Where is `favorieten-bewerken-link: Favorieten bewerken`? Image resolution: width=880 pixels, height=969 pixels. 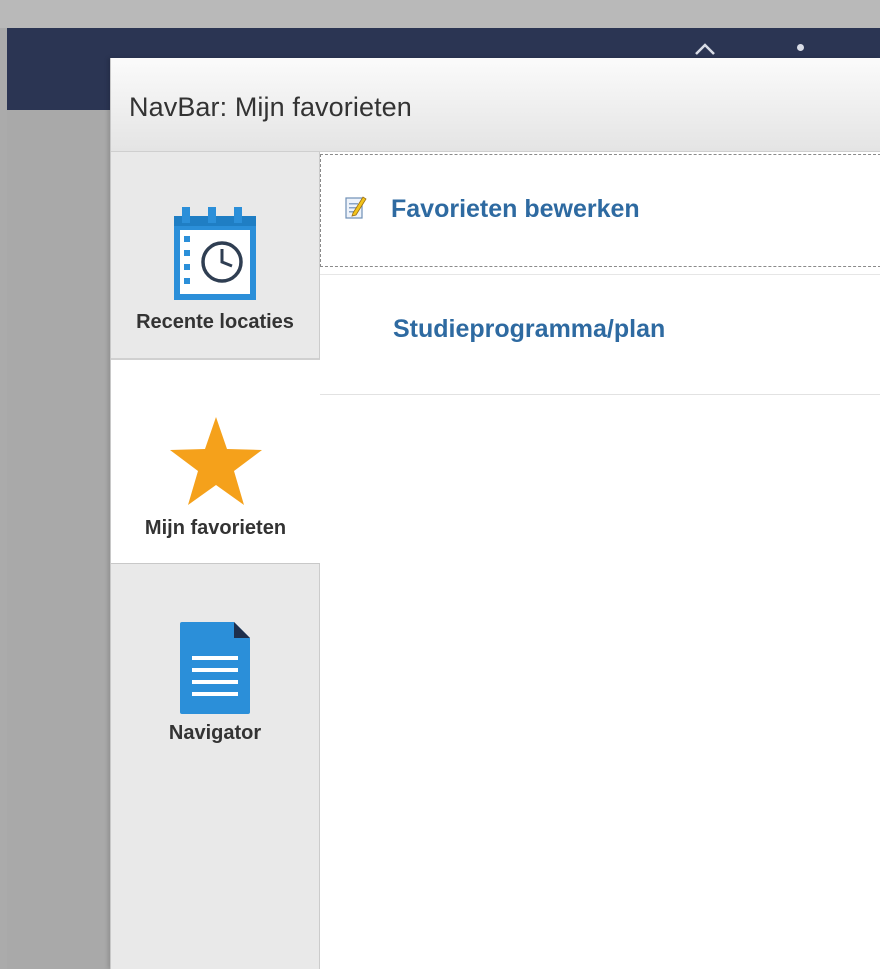 favorieten-bewerken-link: Favorieten bewerken is located at coordinates (515, 209).